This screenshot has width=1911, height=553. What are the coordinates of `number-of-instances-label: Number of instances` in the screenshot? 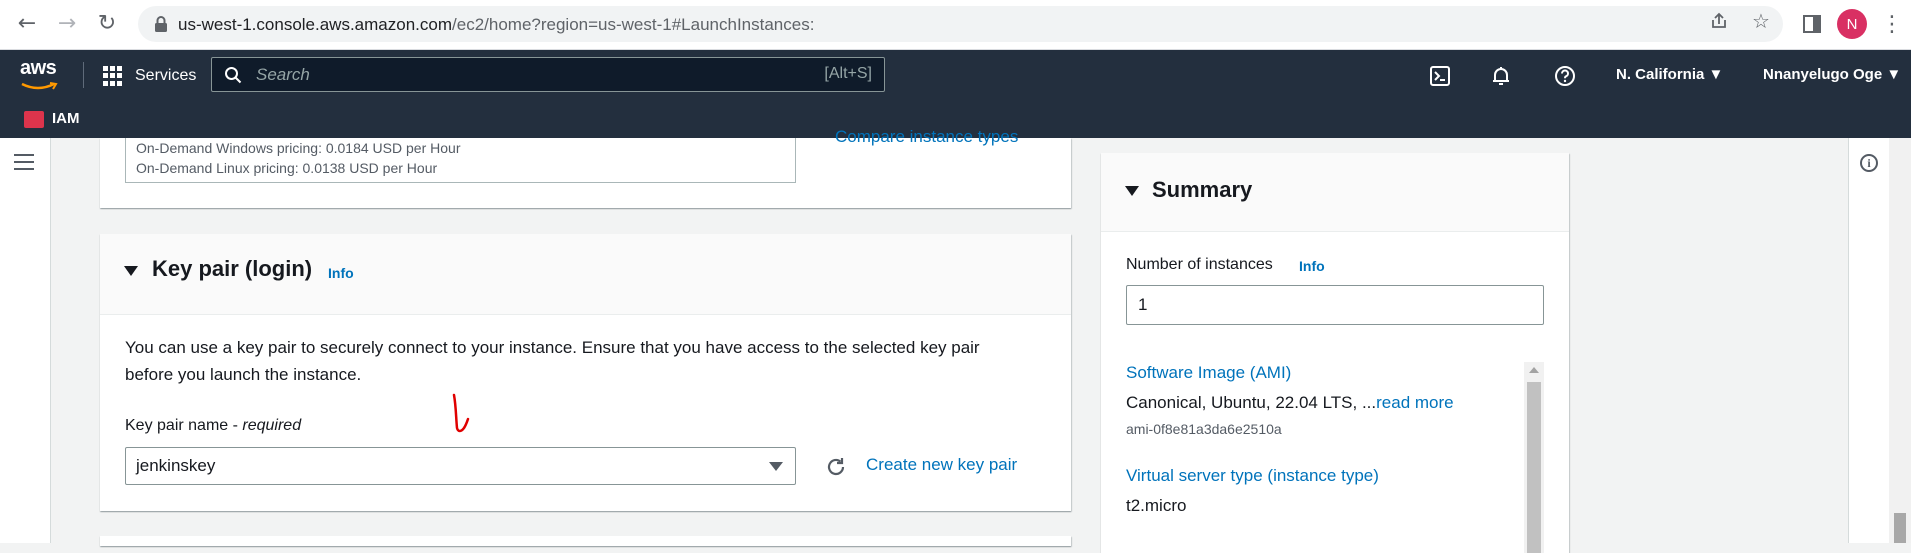 It's located at (1199, 264).